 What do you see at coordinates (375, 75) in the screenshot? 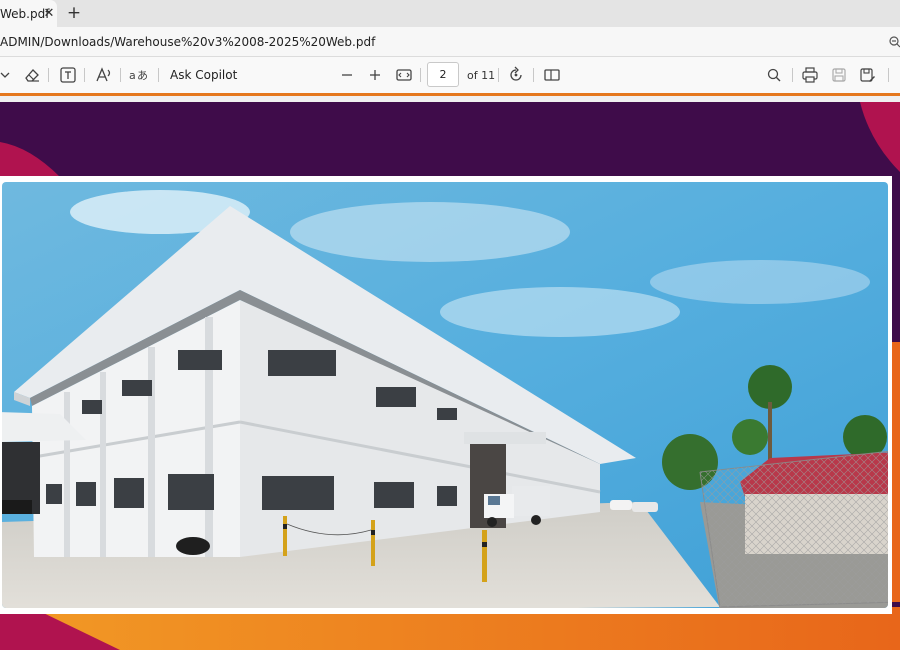
I see `zoom-in-icon` at bounding box center [375, 75].